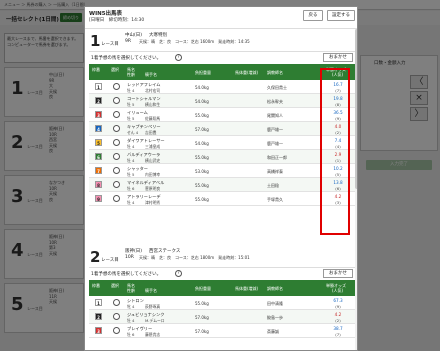  What do you see at coordinates (151, 132) in the screenshot?
I see `jockey-name: 吉田豊` at bounding box center [151, 132].